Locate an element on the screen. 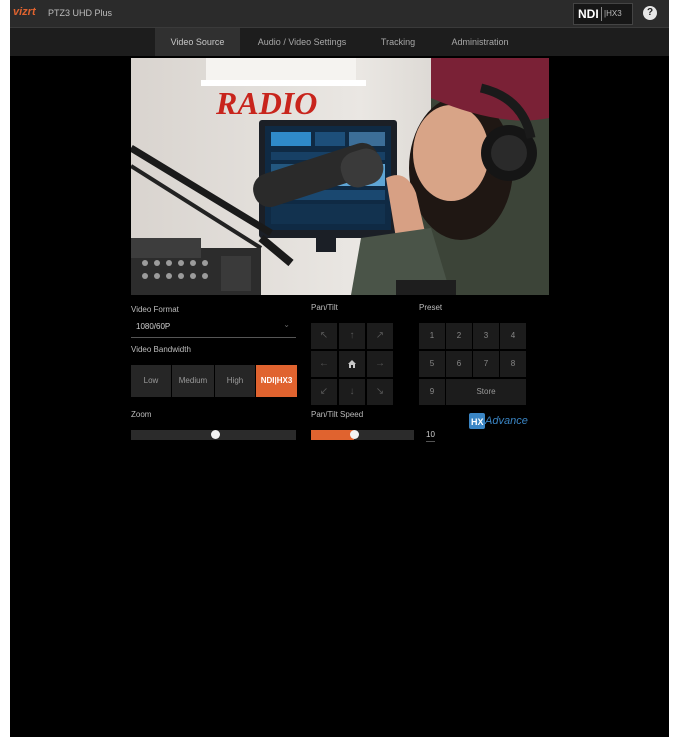  zoom-slider is located at coordinates (213, 435).